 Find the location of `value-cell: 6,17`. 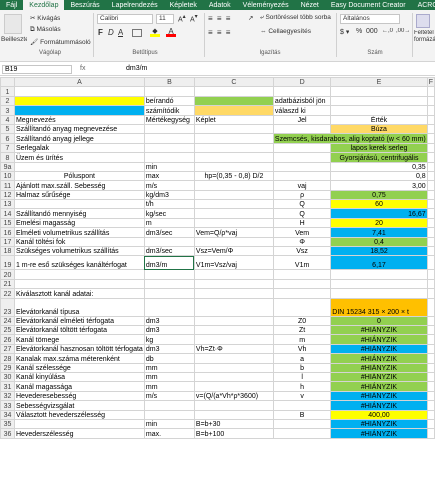

value-cell: 6,17 is located at coordinates (379, 263).